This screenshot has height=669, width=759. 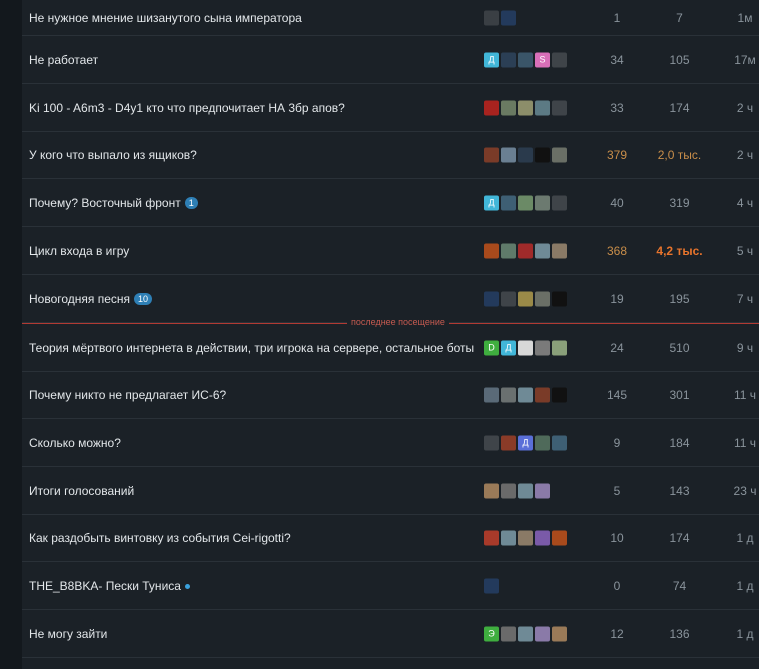 What do you see at coordinates (81, 491) in the screenshot?
I see `topic-title-link: Итоги голосований` at bounding box center [81, 491].